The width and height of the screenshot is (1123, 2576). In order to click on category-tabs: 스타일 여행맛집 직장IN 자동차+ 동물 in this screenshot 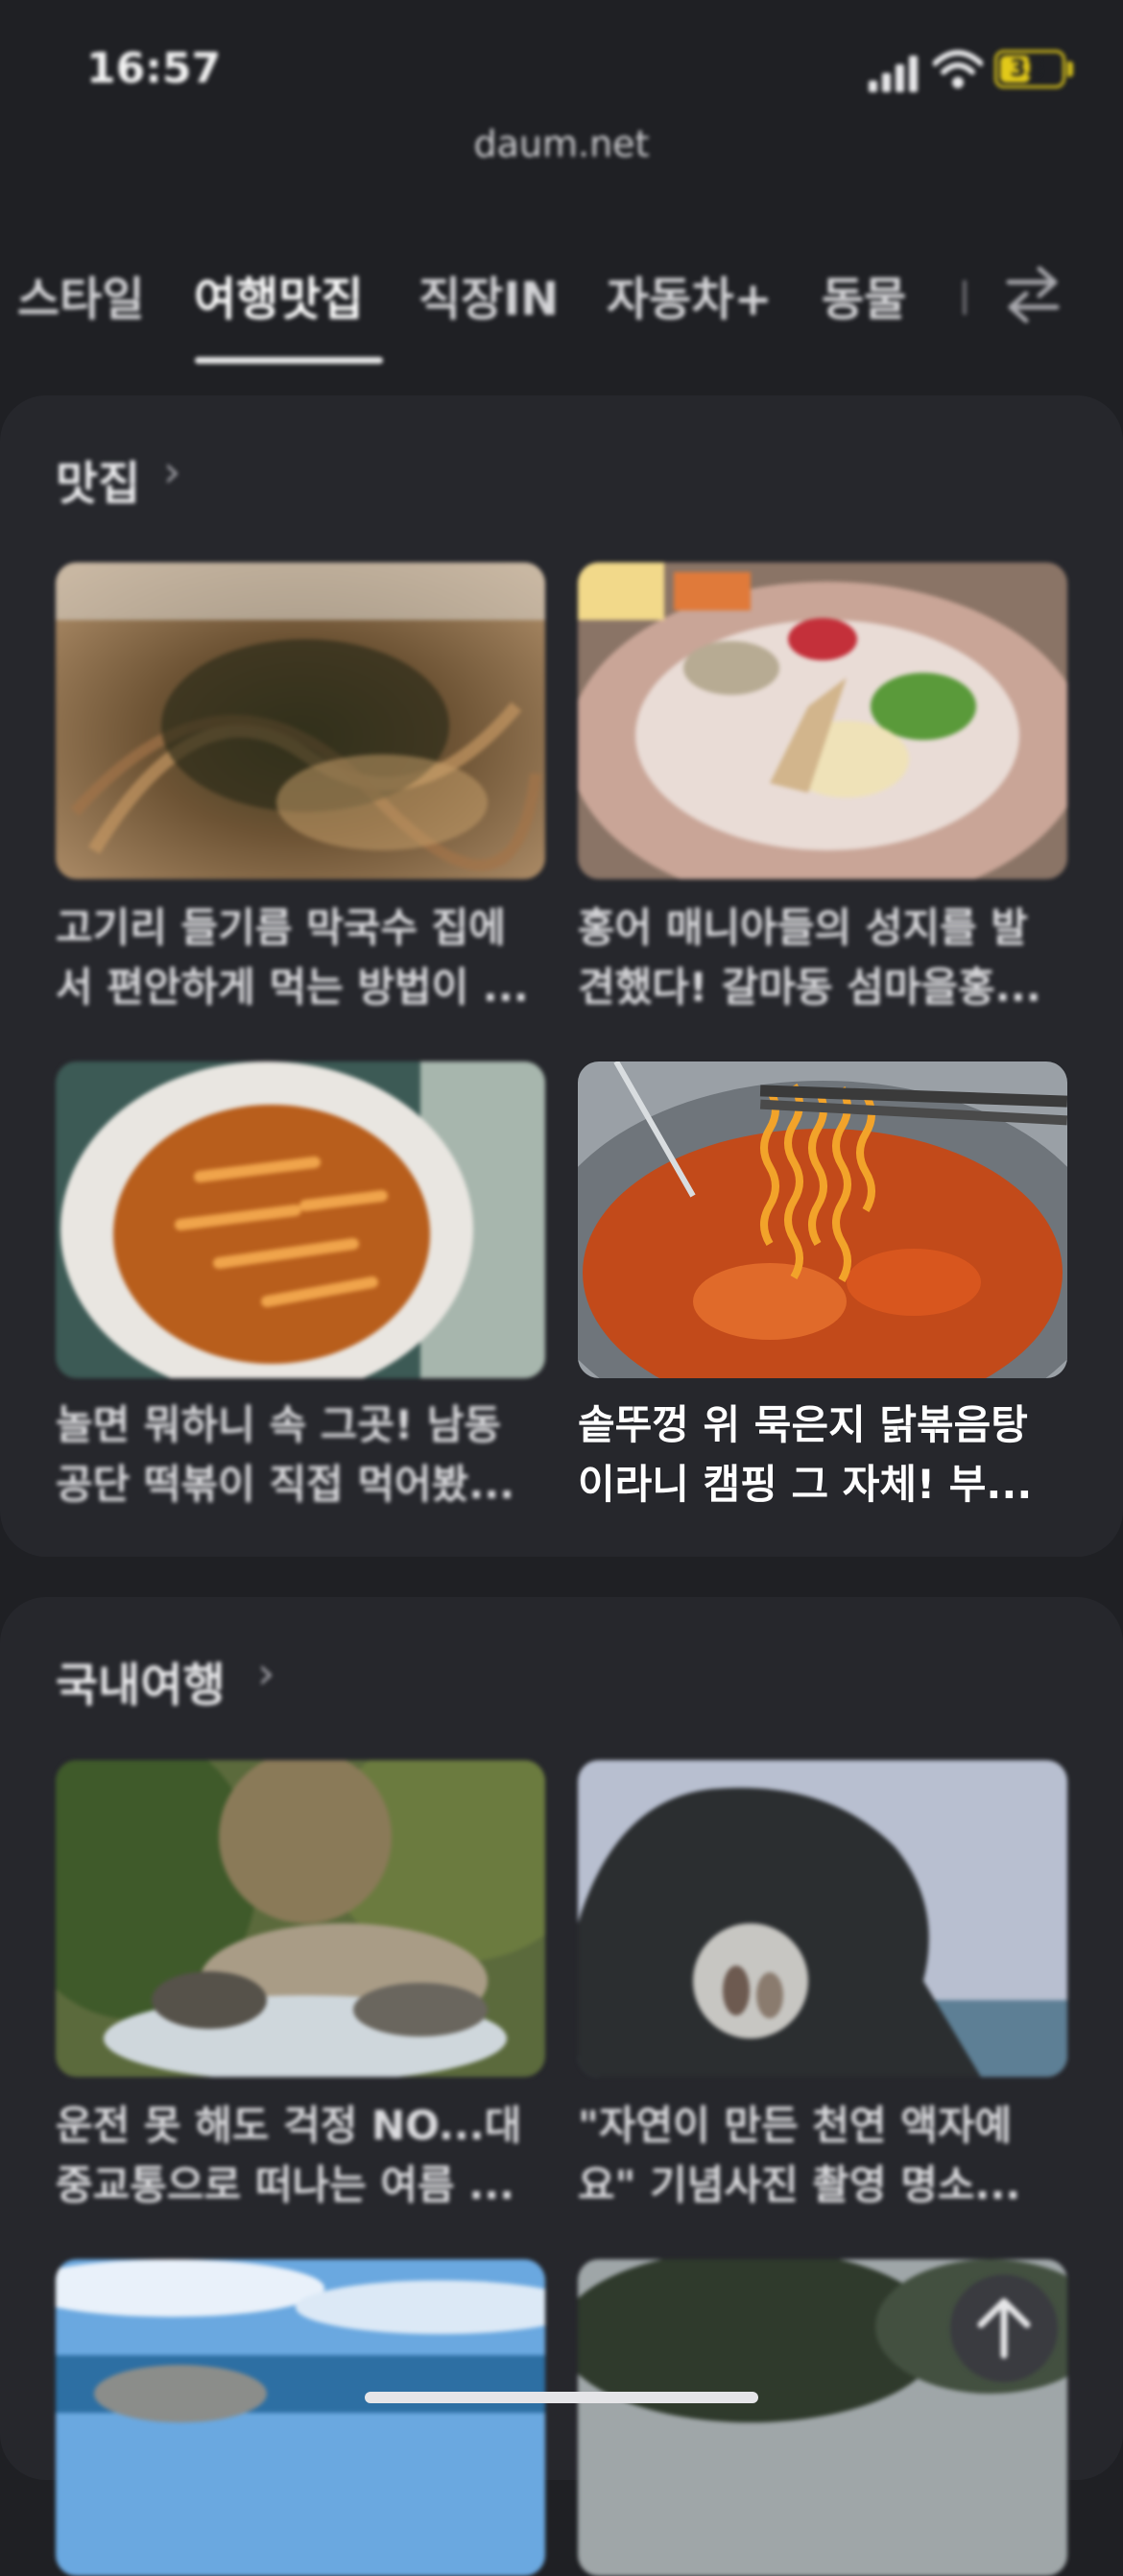, I will do `click(561, 309)`.